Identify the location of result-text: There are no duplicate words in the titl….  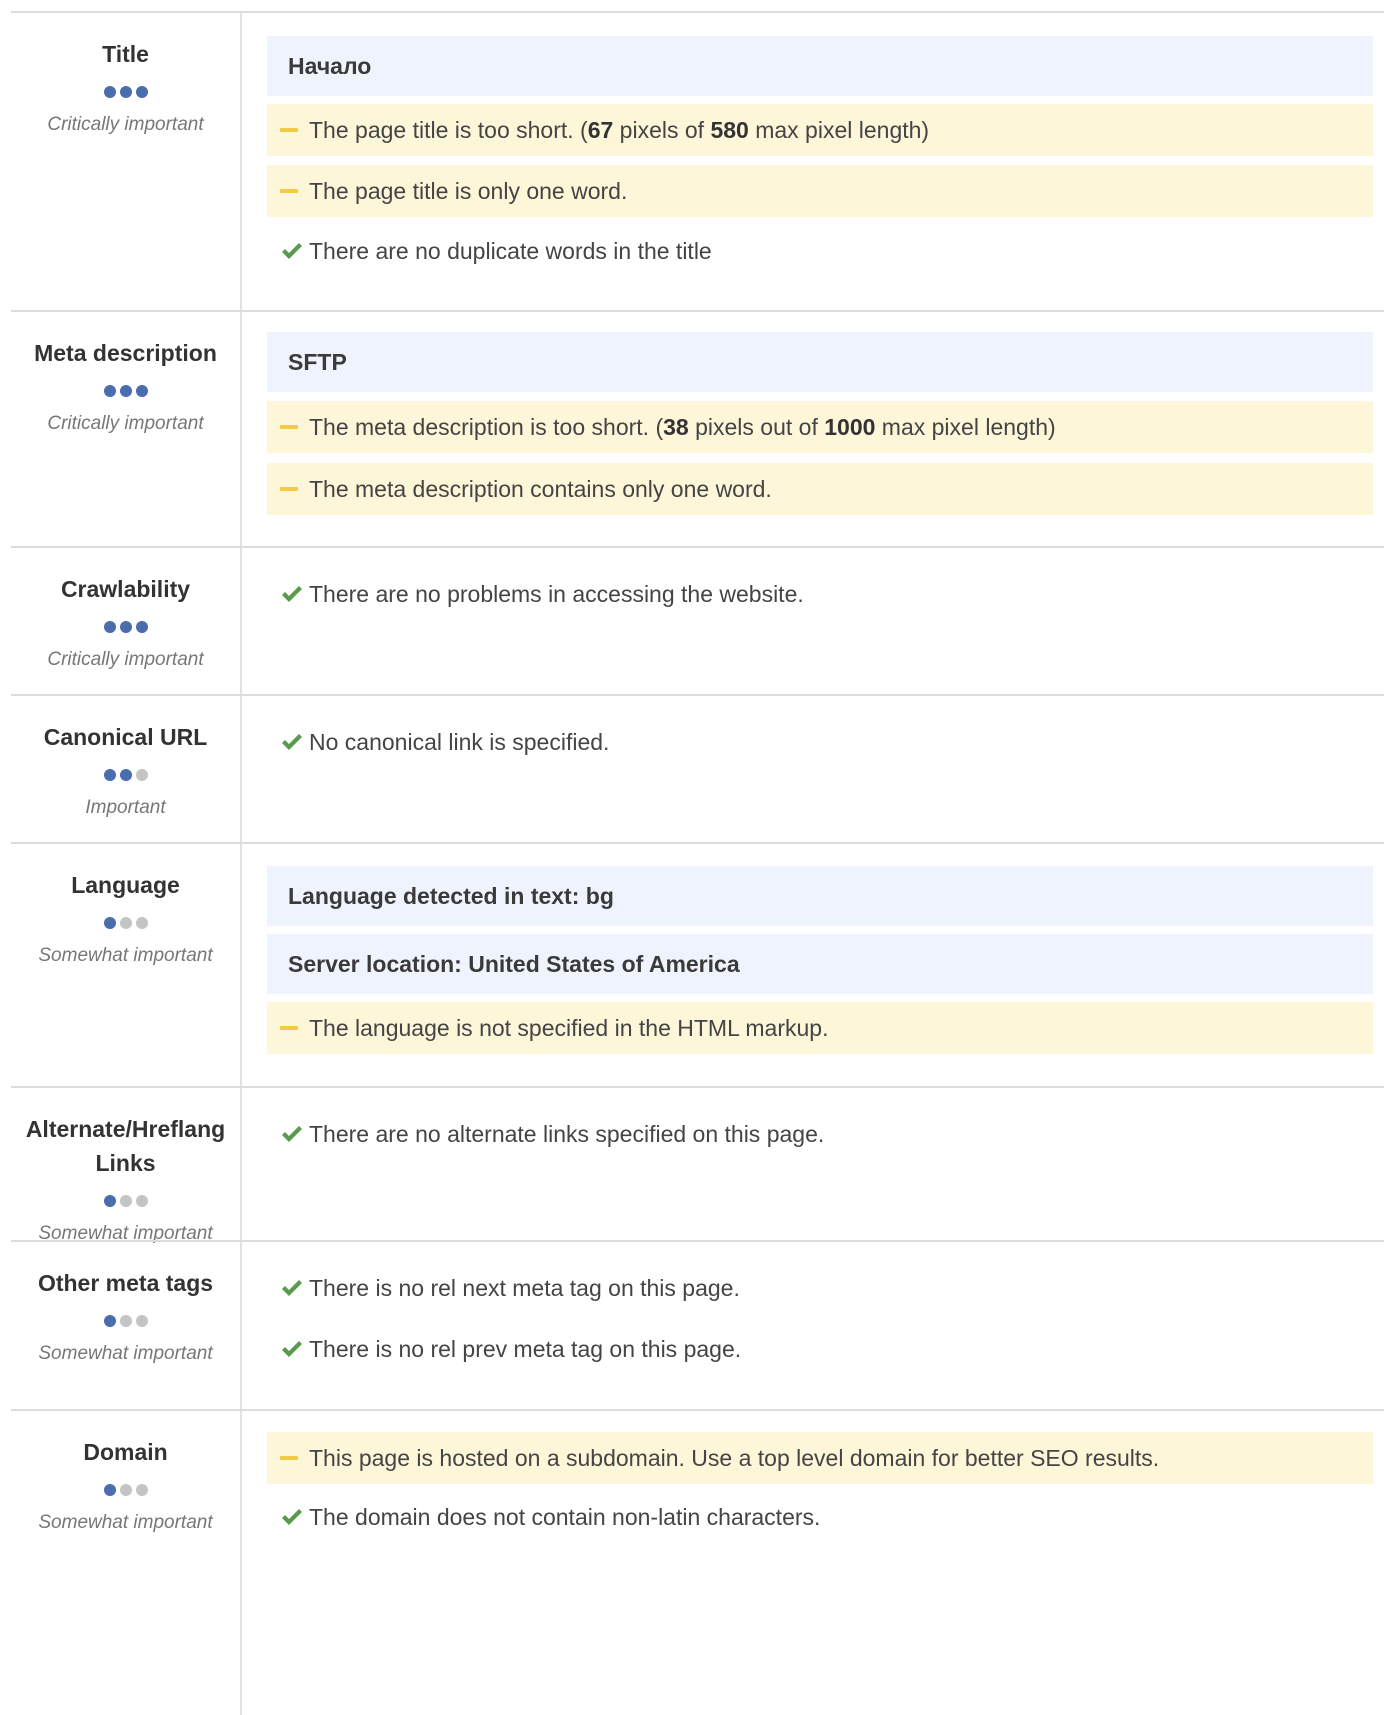
(510, 251).